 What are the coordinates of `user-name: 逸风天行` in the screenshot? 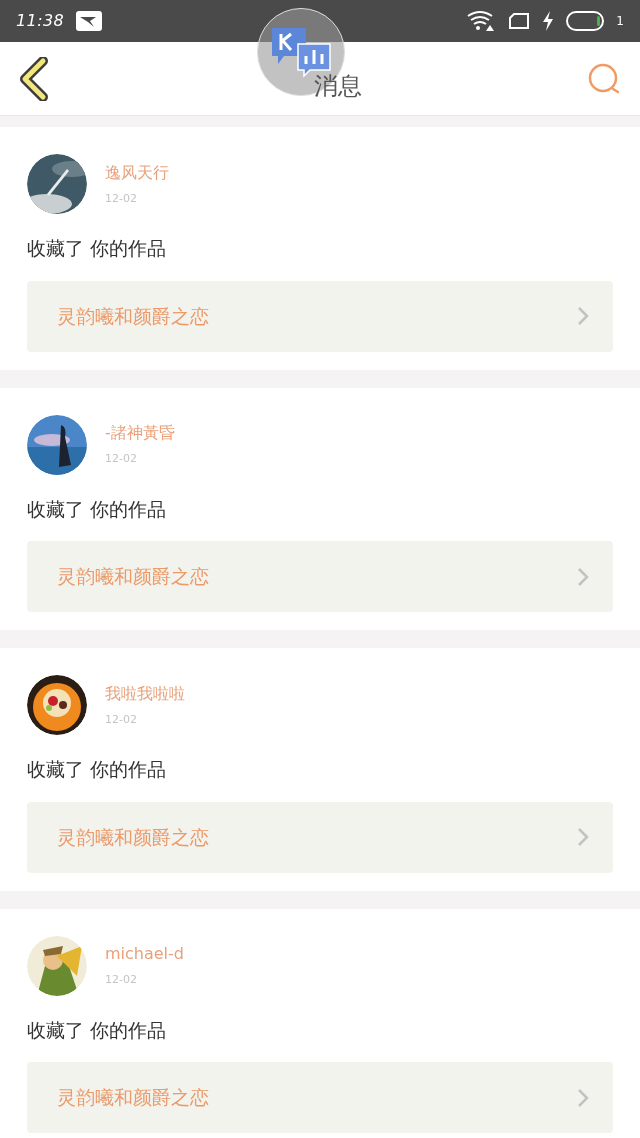 It's located at (137, 172).